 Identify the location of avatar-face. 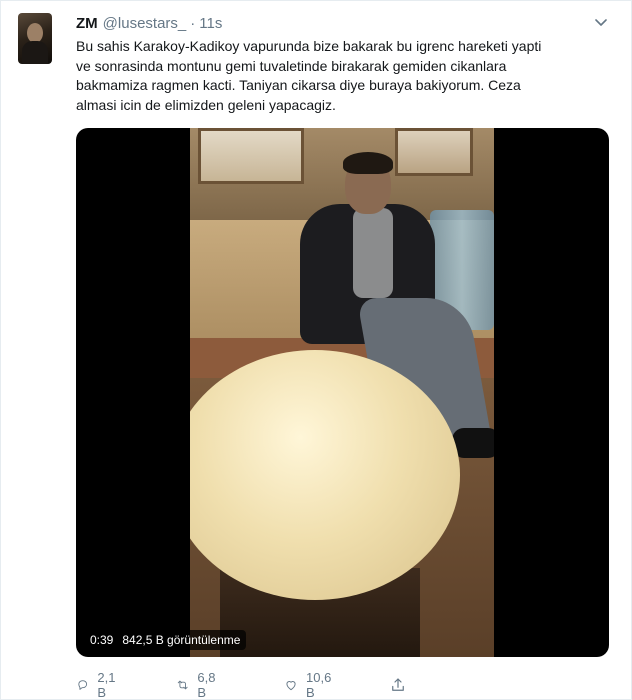
(35, 33).